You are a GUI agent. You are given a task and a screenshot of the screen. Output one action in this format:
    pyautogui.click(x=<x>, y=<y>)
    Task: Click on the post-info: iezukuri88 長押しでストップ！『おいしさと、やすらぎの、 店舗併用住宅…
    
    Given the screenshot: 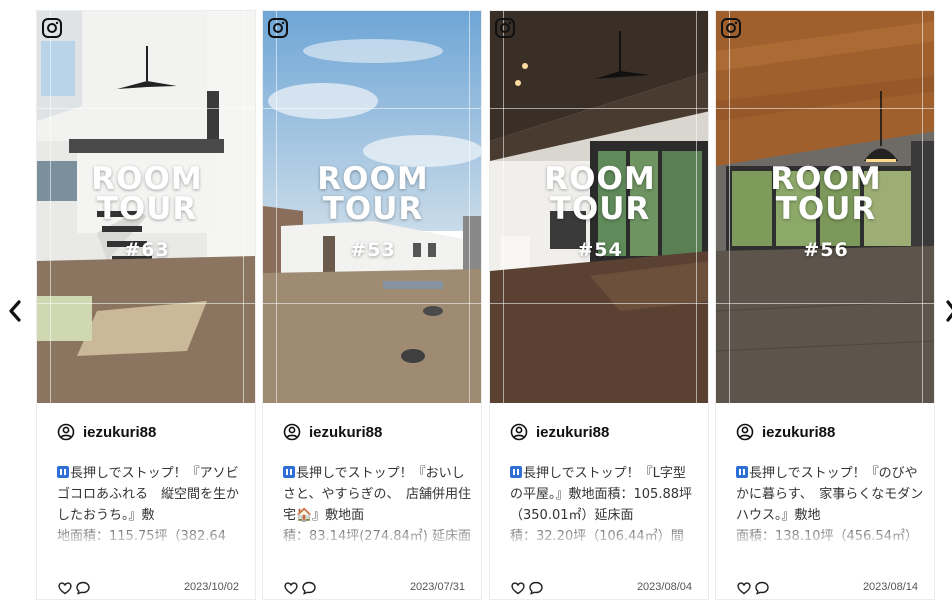 What is the action you would take?
    pyautogui.click(x=372, y=501)
    